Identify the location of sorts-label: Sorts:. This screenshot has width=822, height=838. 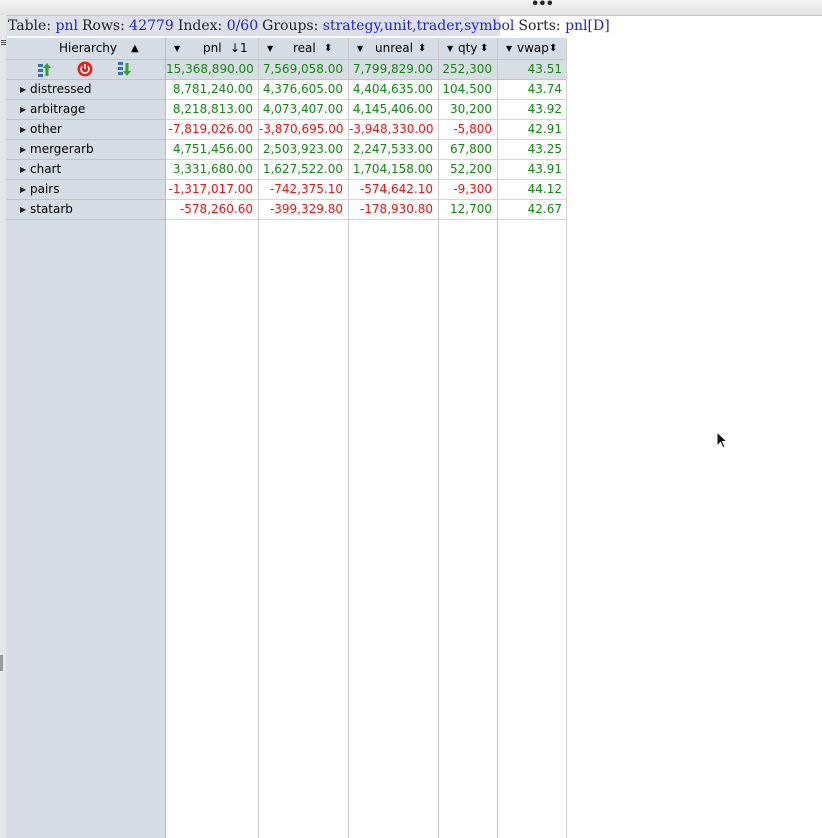
(539, 26).